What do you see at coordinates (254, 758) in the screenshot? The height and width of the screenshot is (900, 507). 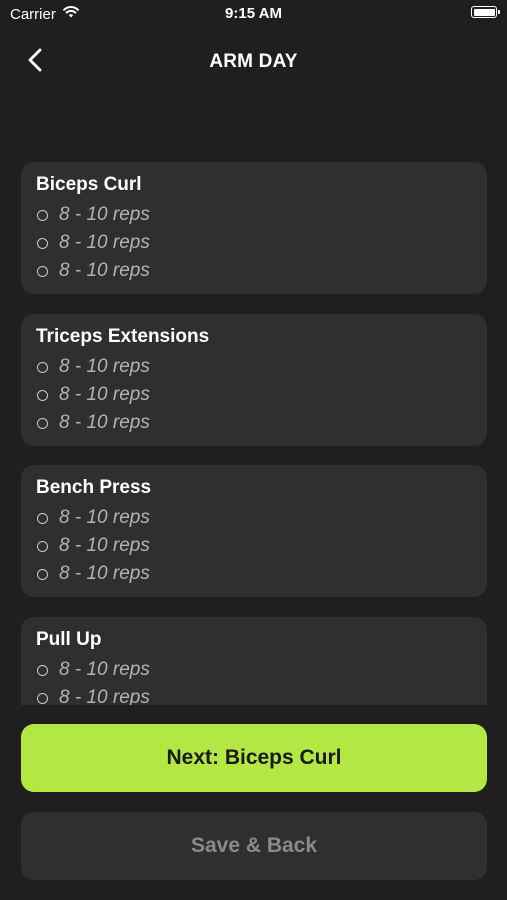 I see `next-exercise-button: Next: Biceps Curl` at bounding box center [254, 758].